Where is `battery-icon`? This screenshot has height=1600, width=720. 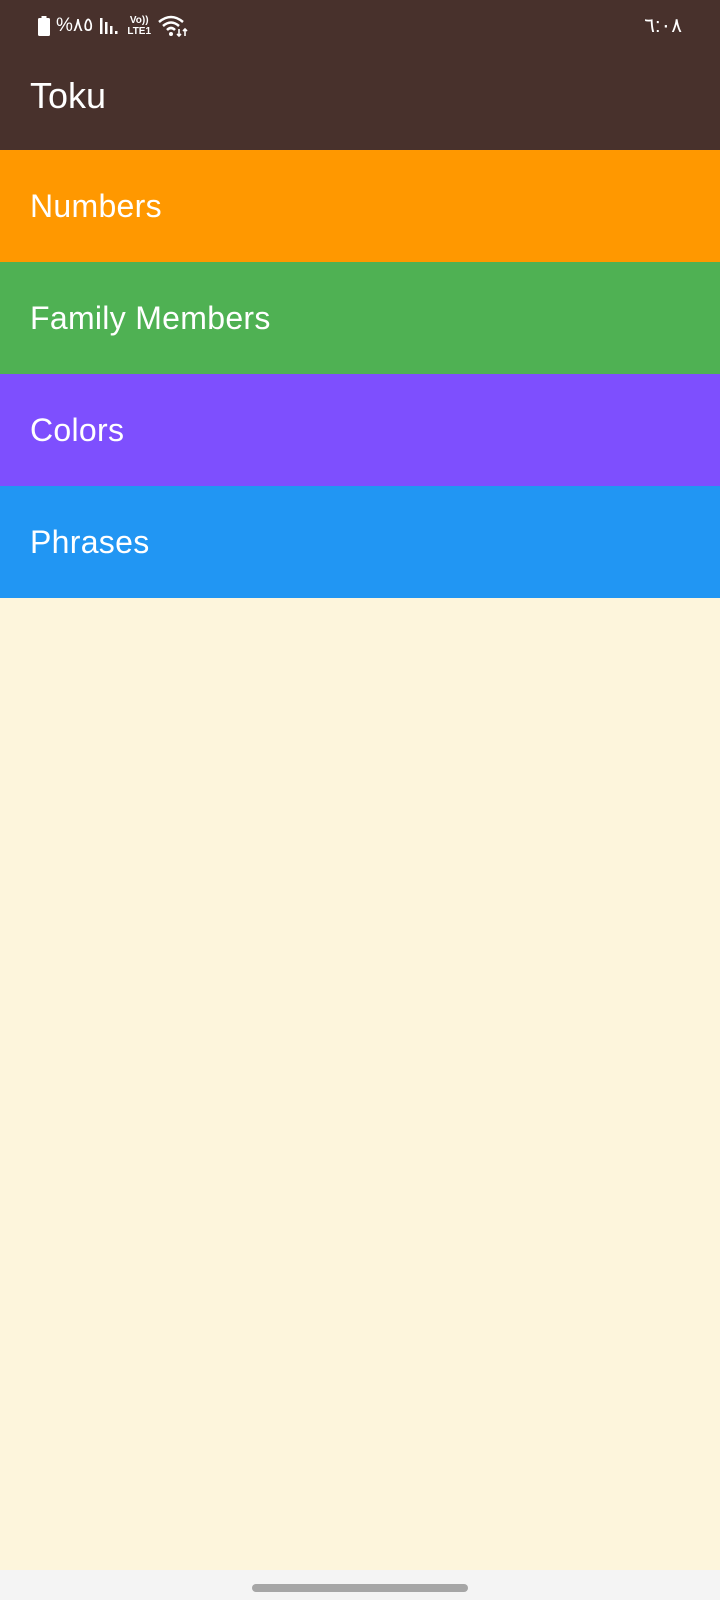
battery-icon is located at coordinates (44, 26).